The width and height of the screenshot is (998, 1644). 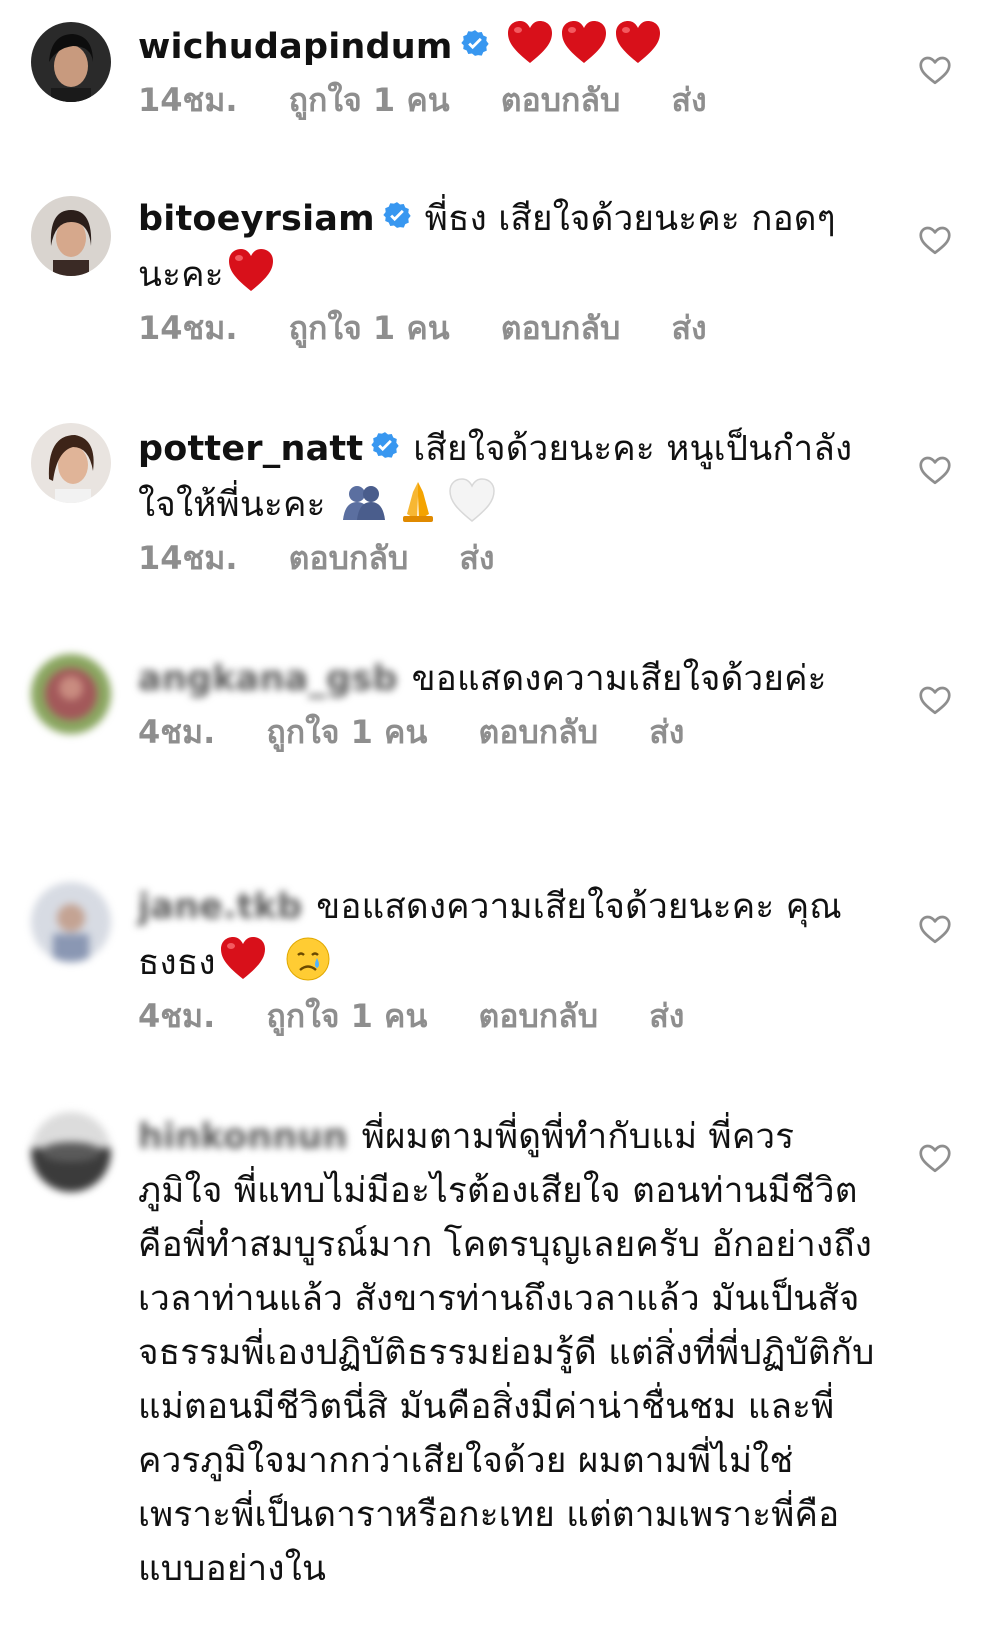 I want to click on comment-text: wichudapindum, so click(x=508, y=46).